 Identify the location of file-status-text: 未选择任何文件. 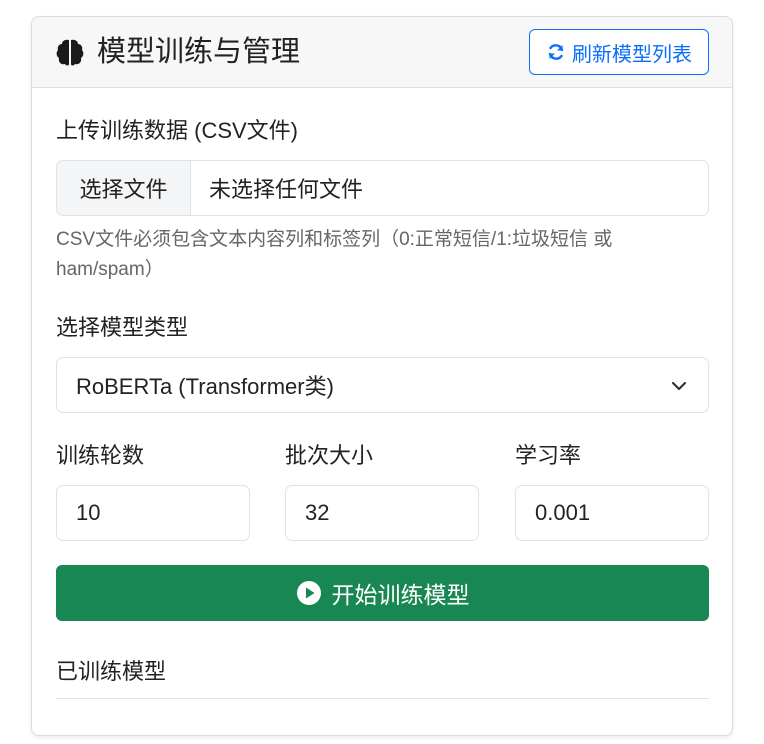
(286, 189).